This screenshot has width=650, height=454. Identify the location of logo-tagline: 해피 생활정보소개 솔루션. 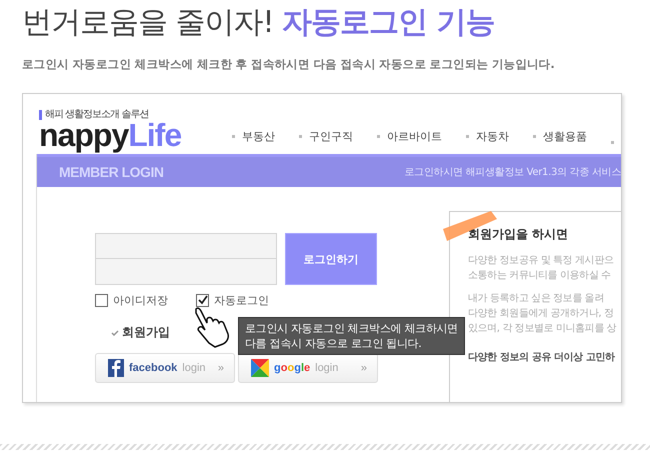
(93, 115).